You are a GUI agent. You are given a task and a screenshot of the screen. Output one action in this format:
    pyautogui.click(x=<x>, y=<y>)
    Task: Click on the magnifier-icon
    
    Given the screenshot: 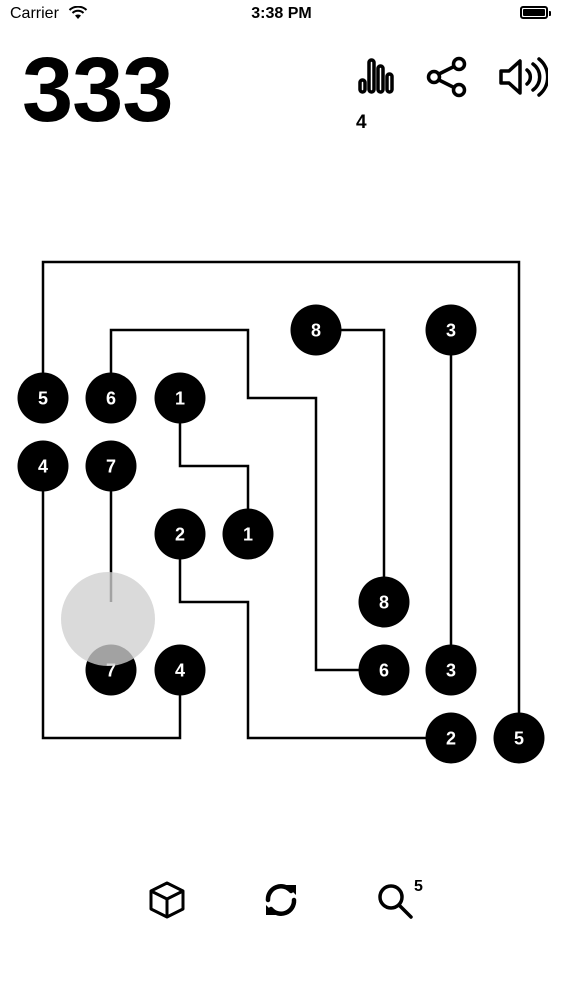 What is the action you would take?
    pyautogui.click(x=396, y=901)
    